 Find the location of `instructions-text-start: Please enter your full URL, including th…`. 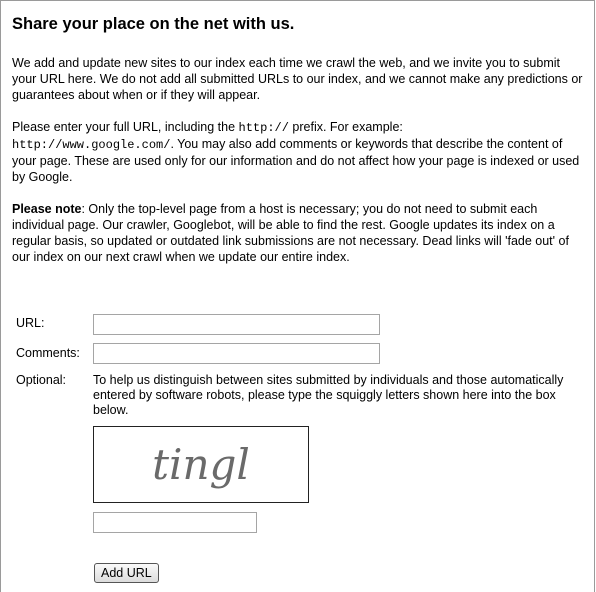

instructions-text-start: Please enter your full URL, including th… is located at coordinates (125, 127).